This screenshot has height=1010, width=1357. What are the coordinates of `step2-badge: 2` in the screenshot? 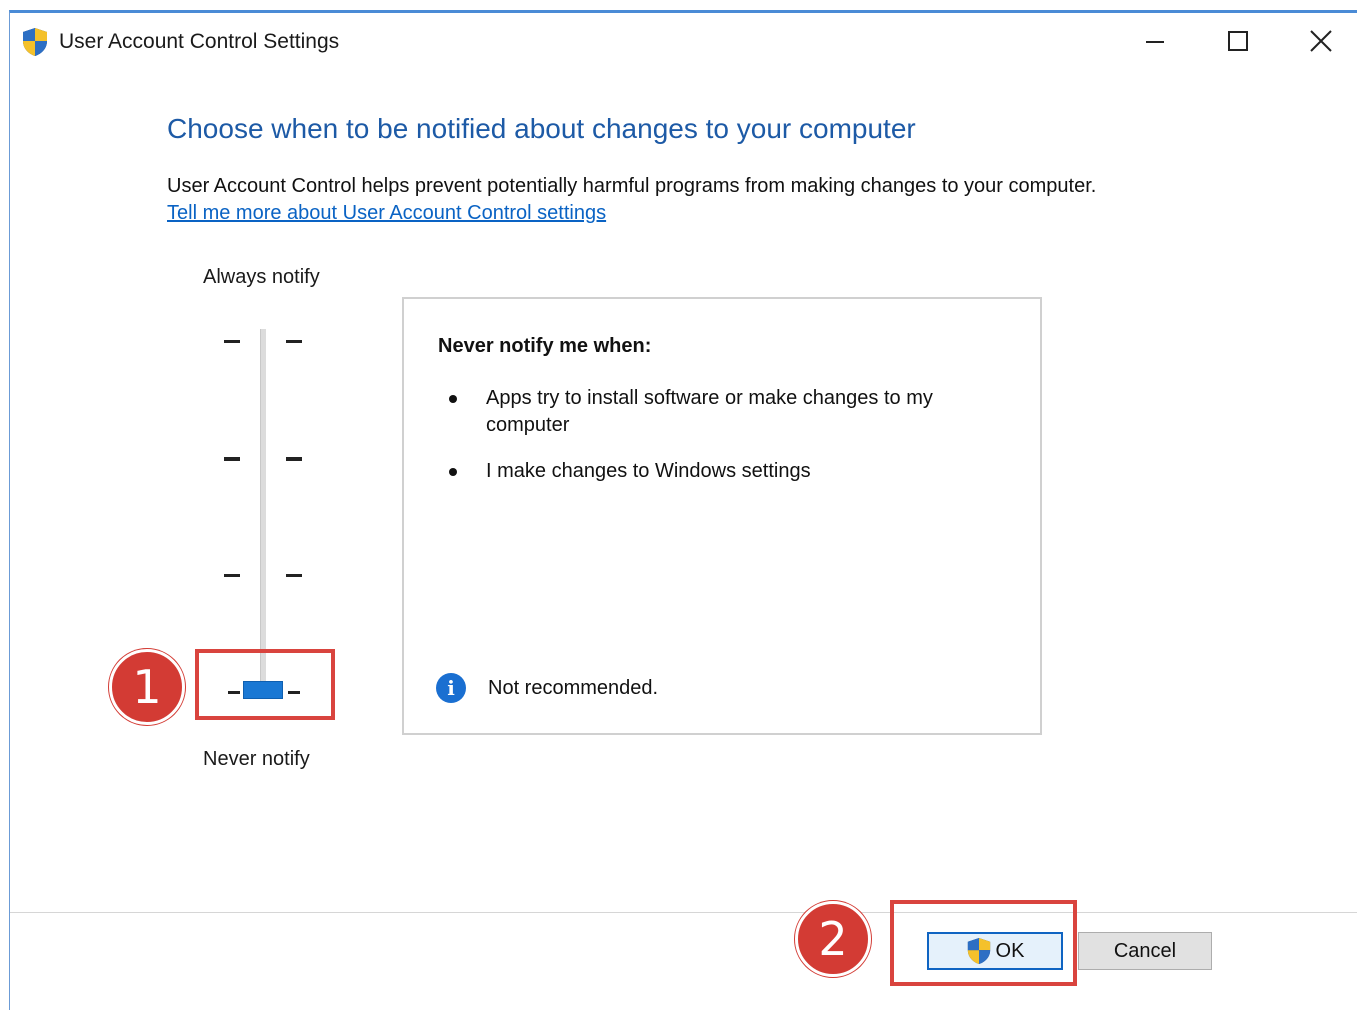 It's located at (833, 939).